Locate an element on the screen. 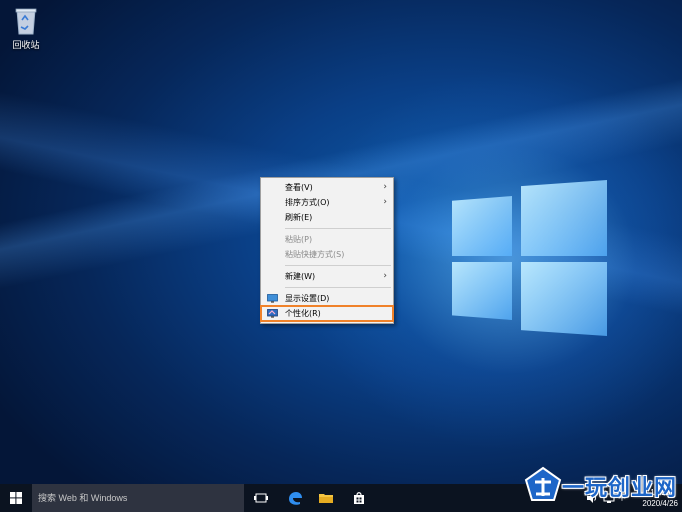  display-settings-icon is located at coordinates (272, 298).